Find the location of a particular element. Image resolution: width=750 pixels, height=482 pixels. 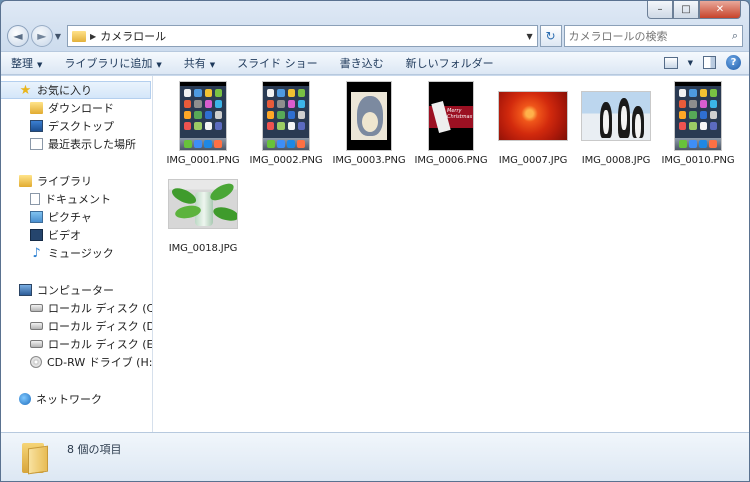

caption-buttons: – □ ✕ is located at coordinates (694, 10).